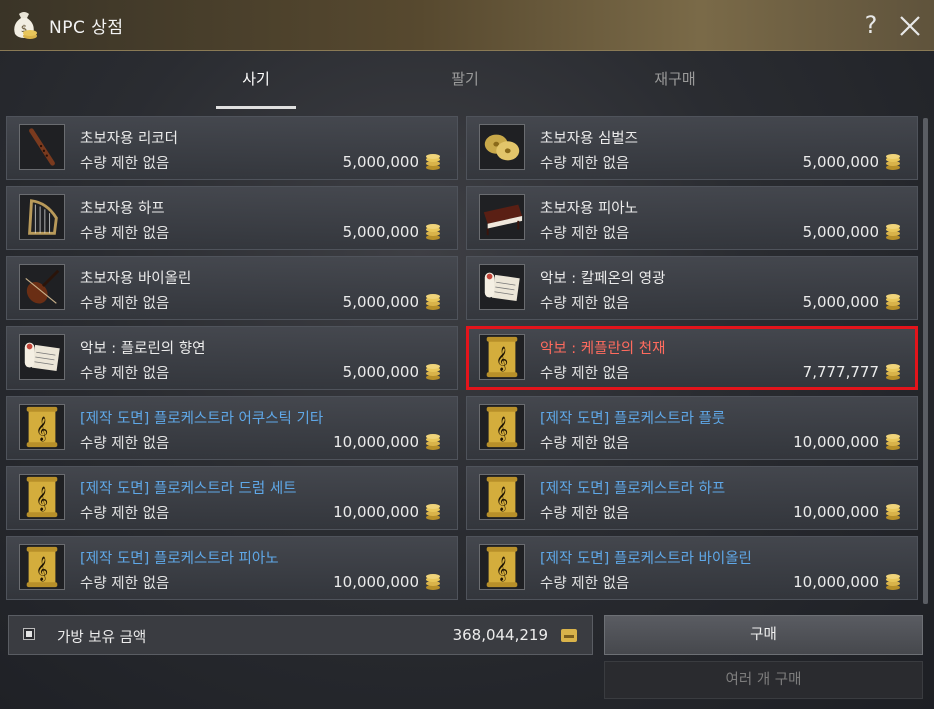 Image resolution: width=934 pixels, height=709 pixels. Describe the element at coordinates (692, 148) in the screenshot. I see `shop-item: 초보자용 심벌즈수량 제한 없음 5,000,000` at that location.